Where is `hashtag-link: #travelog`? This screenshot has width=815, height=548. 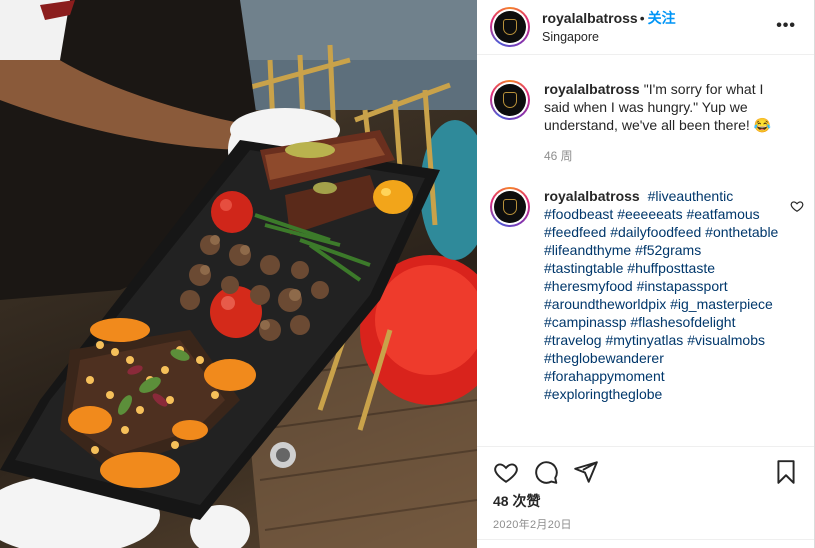 hashtag-link: #travelog is located at coordinates (573, 340).